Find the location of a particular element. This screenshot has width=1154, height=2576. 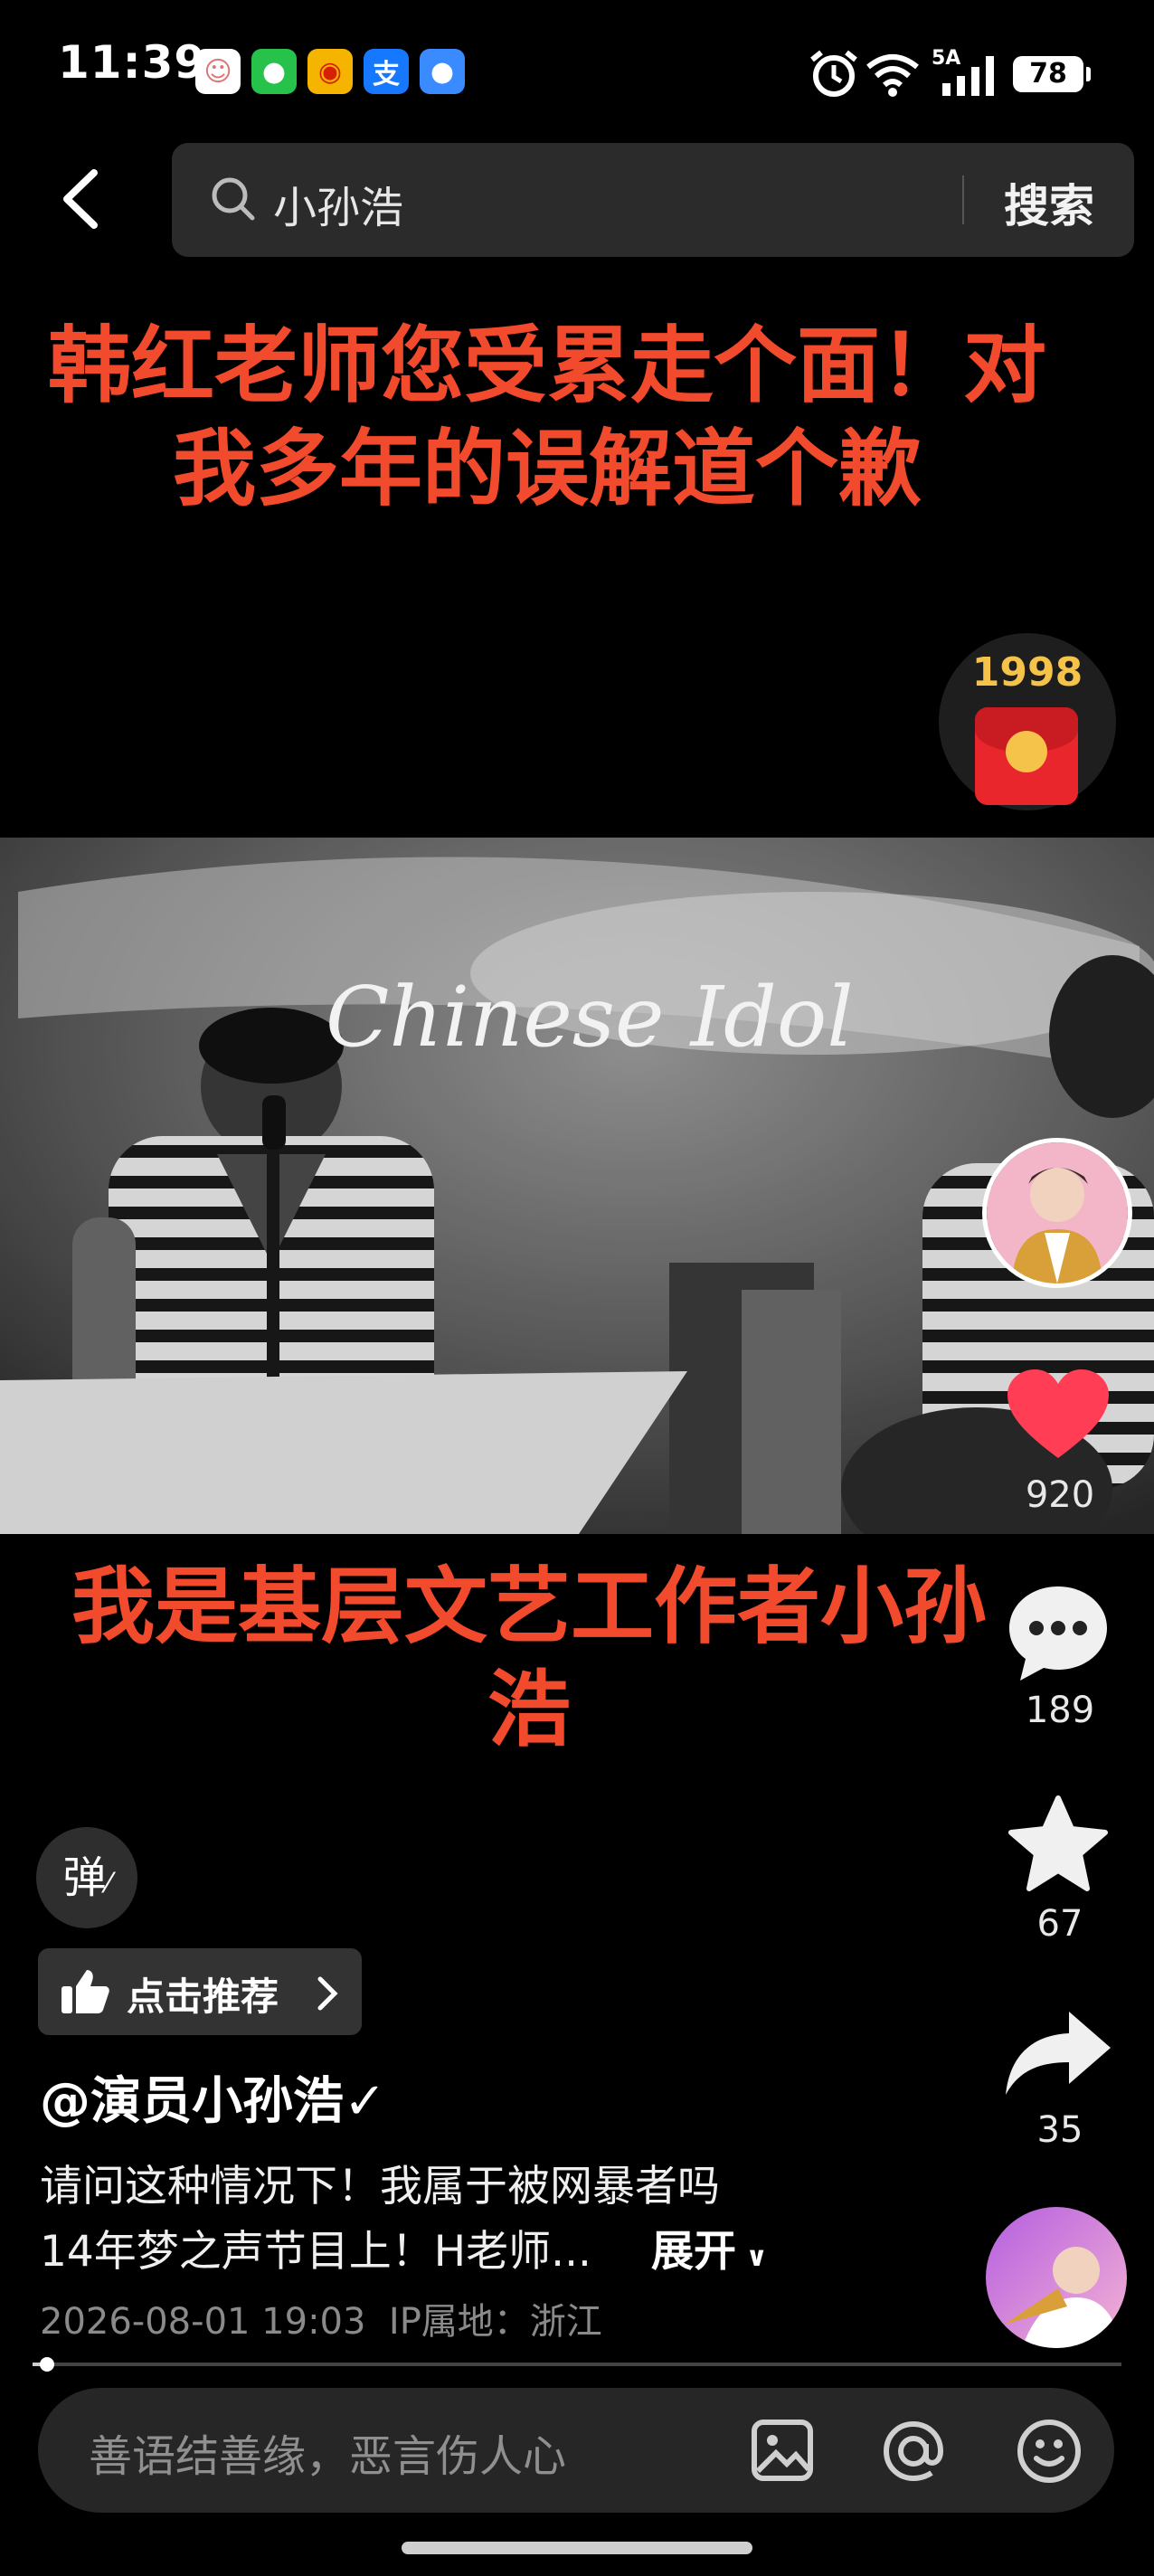

author-name: @演员小孙浩✓ is located at coordinates (213, 2097).